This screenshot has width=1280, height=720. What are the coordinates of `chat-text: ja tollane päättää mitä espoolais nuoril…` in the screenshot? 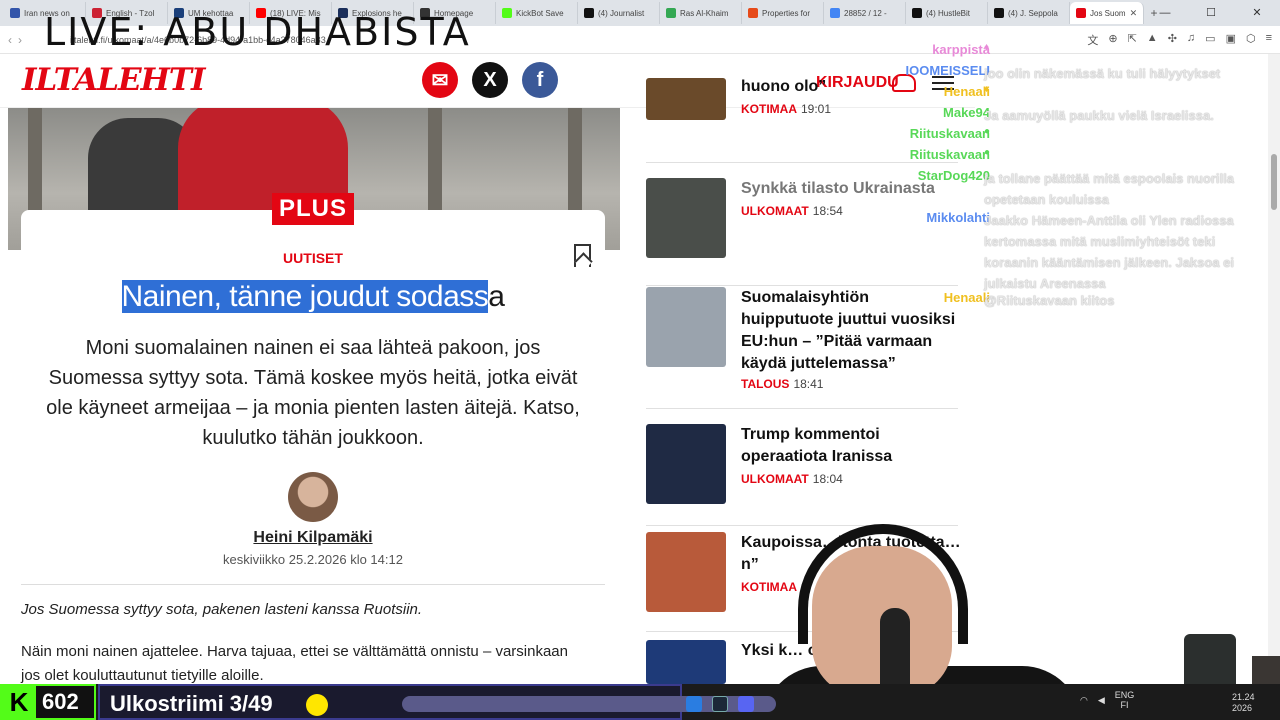 It's located at (1109, 189).